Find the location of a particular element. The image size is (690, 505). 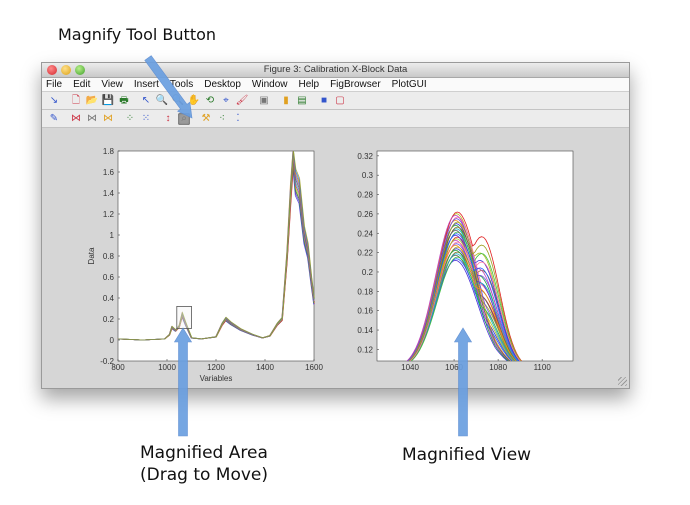

magnified-view-callout: Magnified View is located at coordinates (467, 455).